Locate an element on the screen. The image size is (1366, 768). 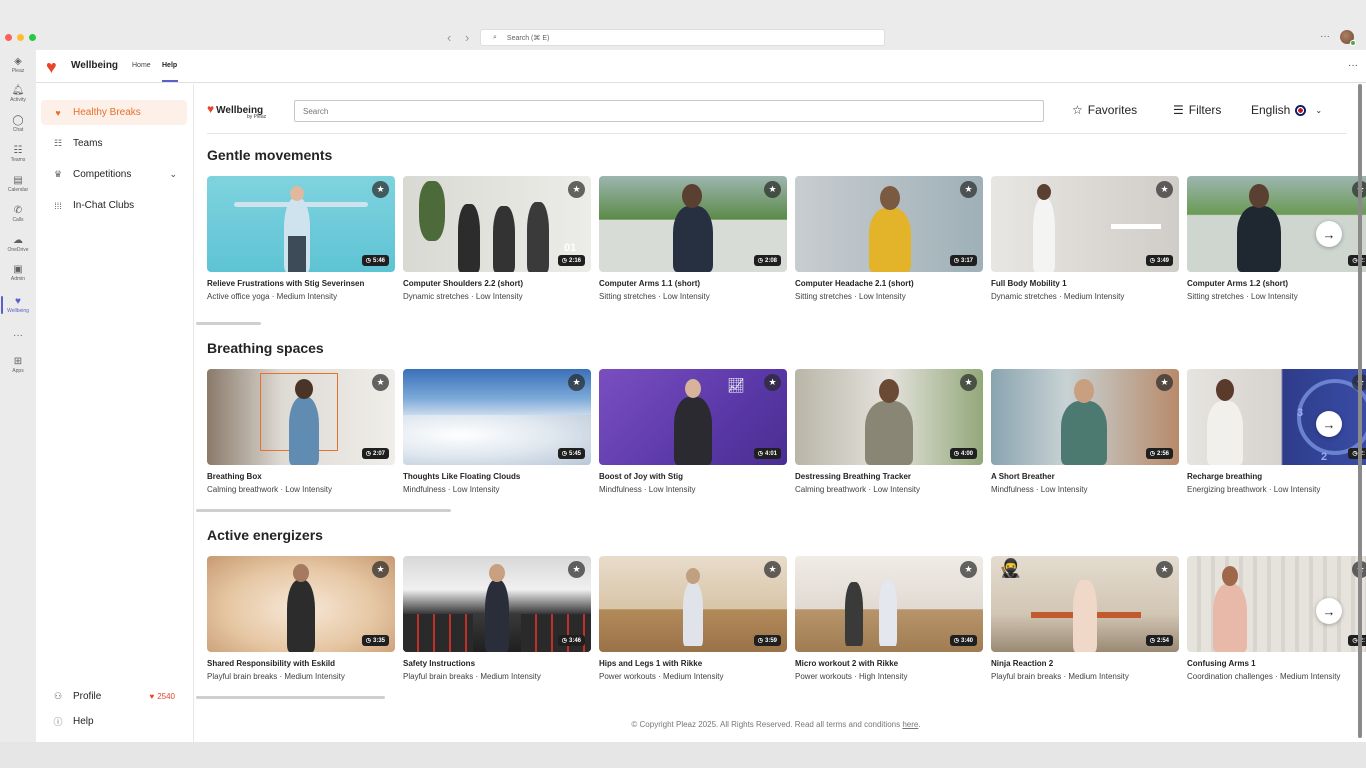
duration-value: 4:00 is located at coordinates (966, 453).